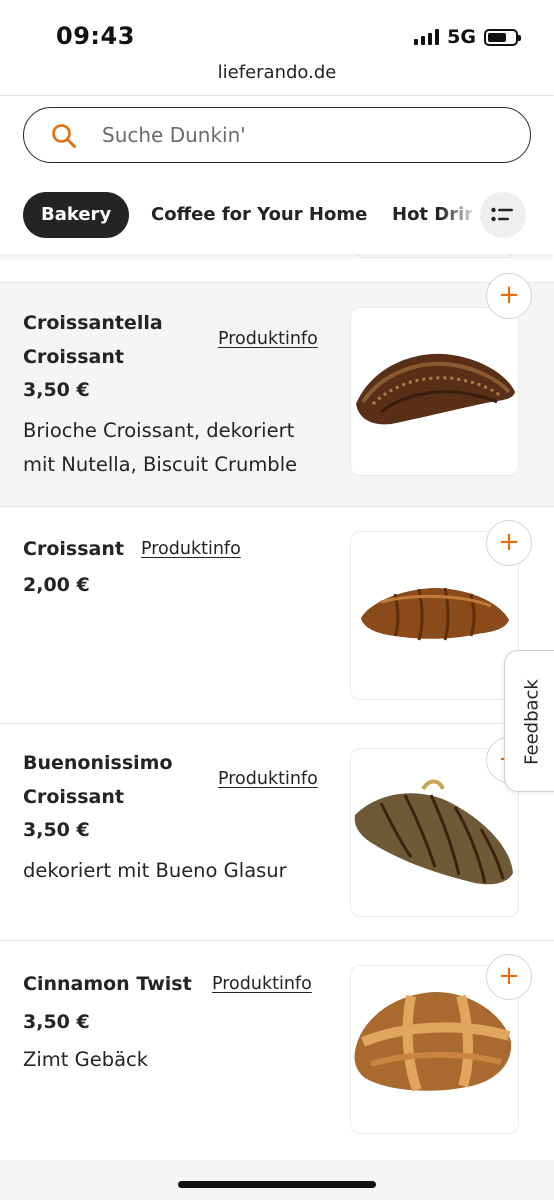  I want to click on previous-item-edge, so click(277, 268).